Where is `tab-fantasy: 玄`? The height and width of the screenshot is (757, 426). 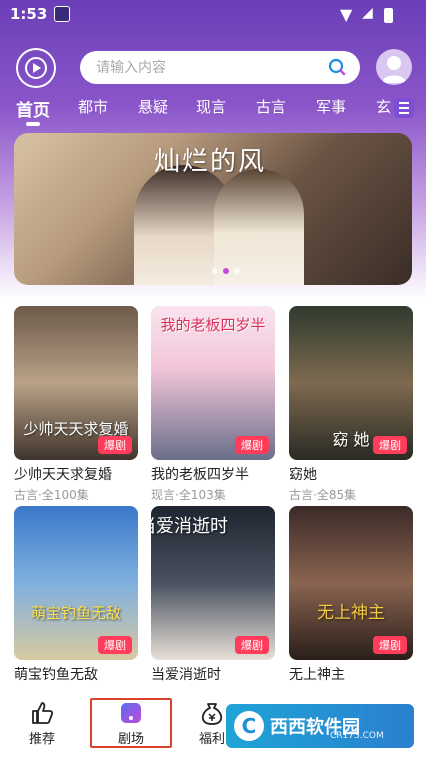
tab-fantasy: 玄 is located at coordinates (383, 106).